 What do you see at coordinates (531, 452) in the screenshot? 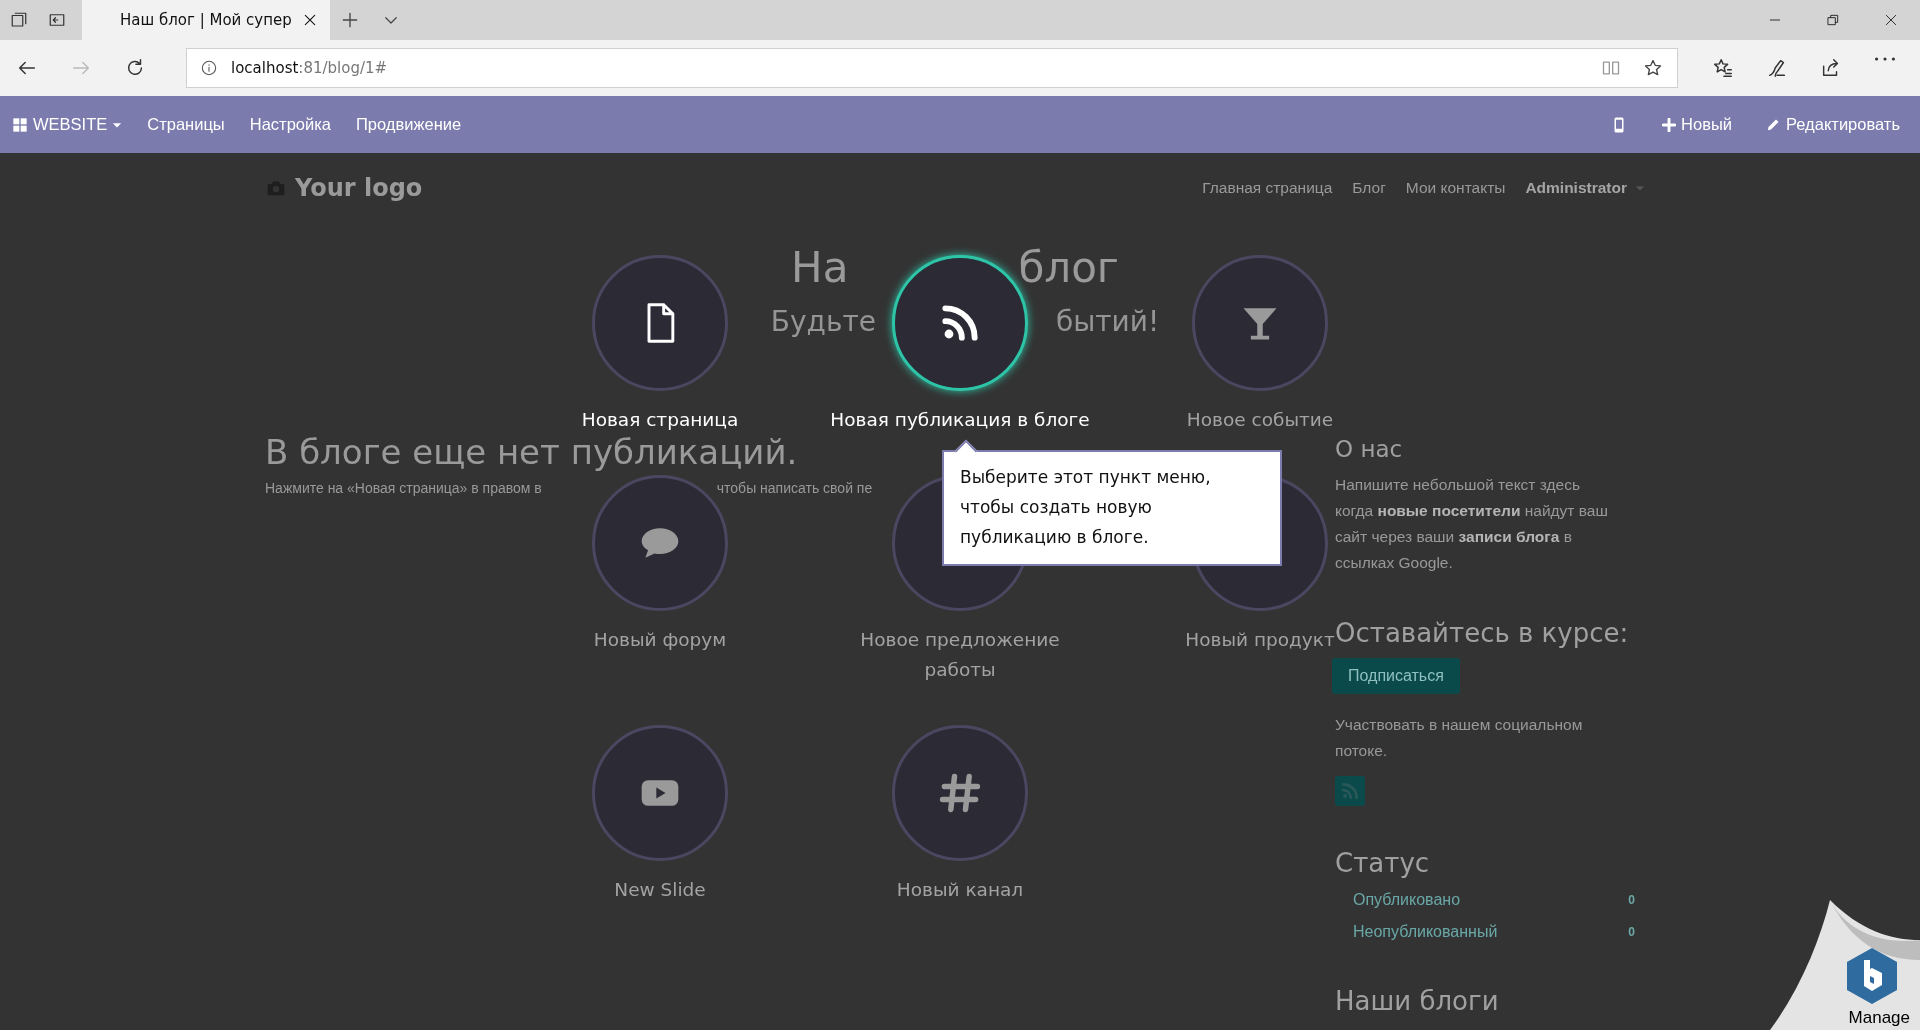
I see `empty-blog-heading: В блоге еще нет публикаций.` at bounding box center [531, 452].